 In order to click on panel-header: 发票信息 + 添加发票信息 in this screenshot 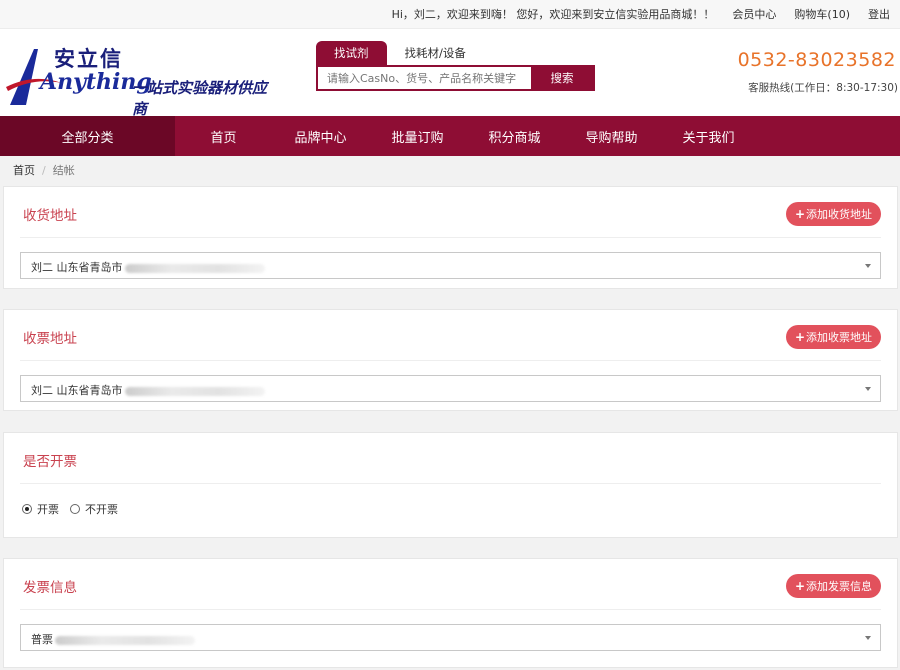, I will do `click(450, 584)`.